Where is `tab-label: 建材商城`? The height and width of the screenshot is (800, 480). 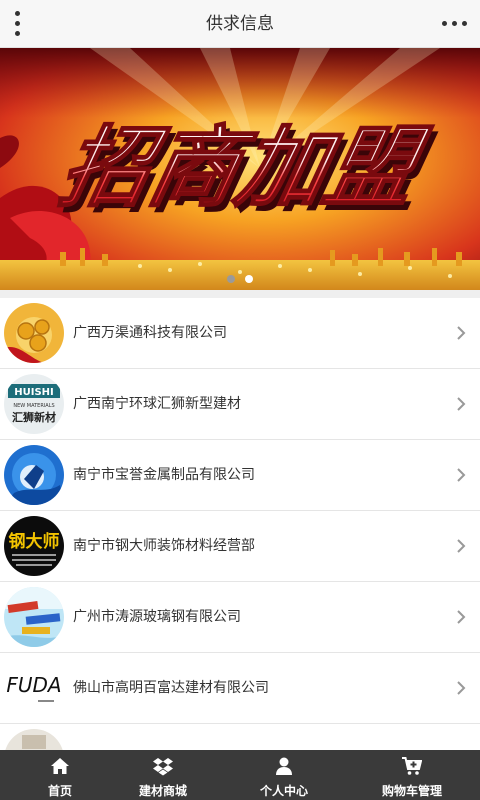
tab-label: 建材商城 is located at coordinates (162, 791).